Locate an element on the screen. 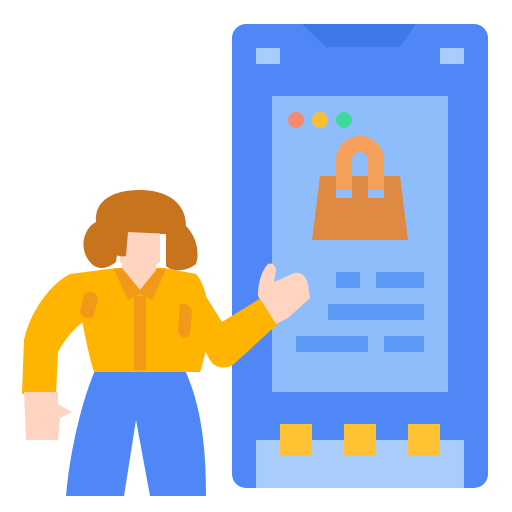  pants is located at coordinates (136, 432).